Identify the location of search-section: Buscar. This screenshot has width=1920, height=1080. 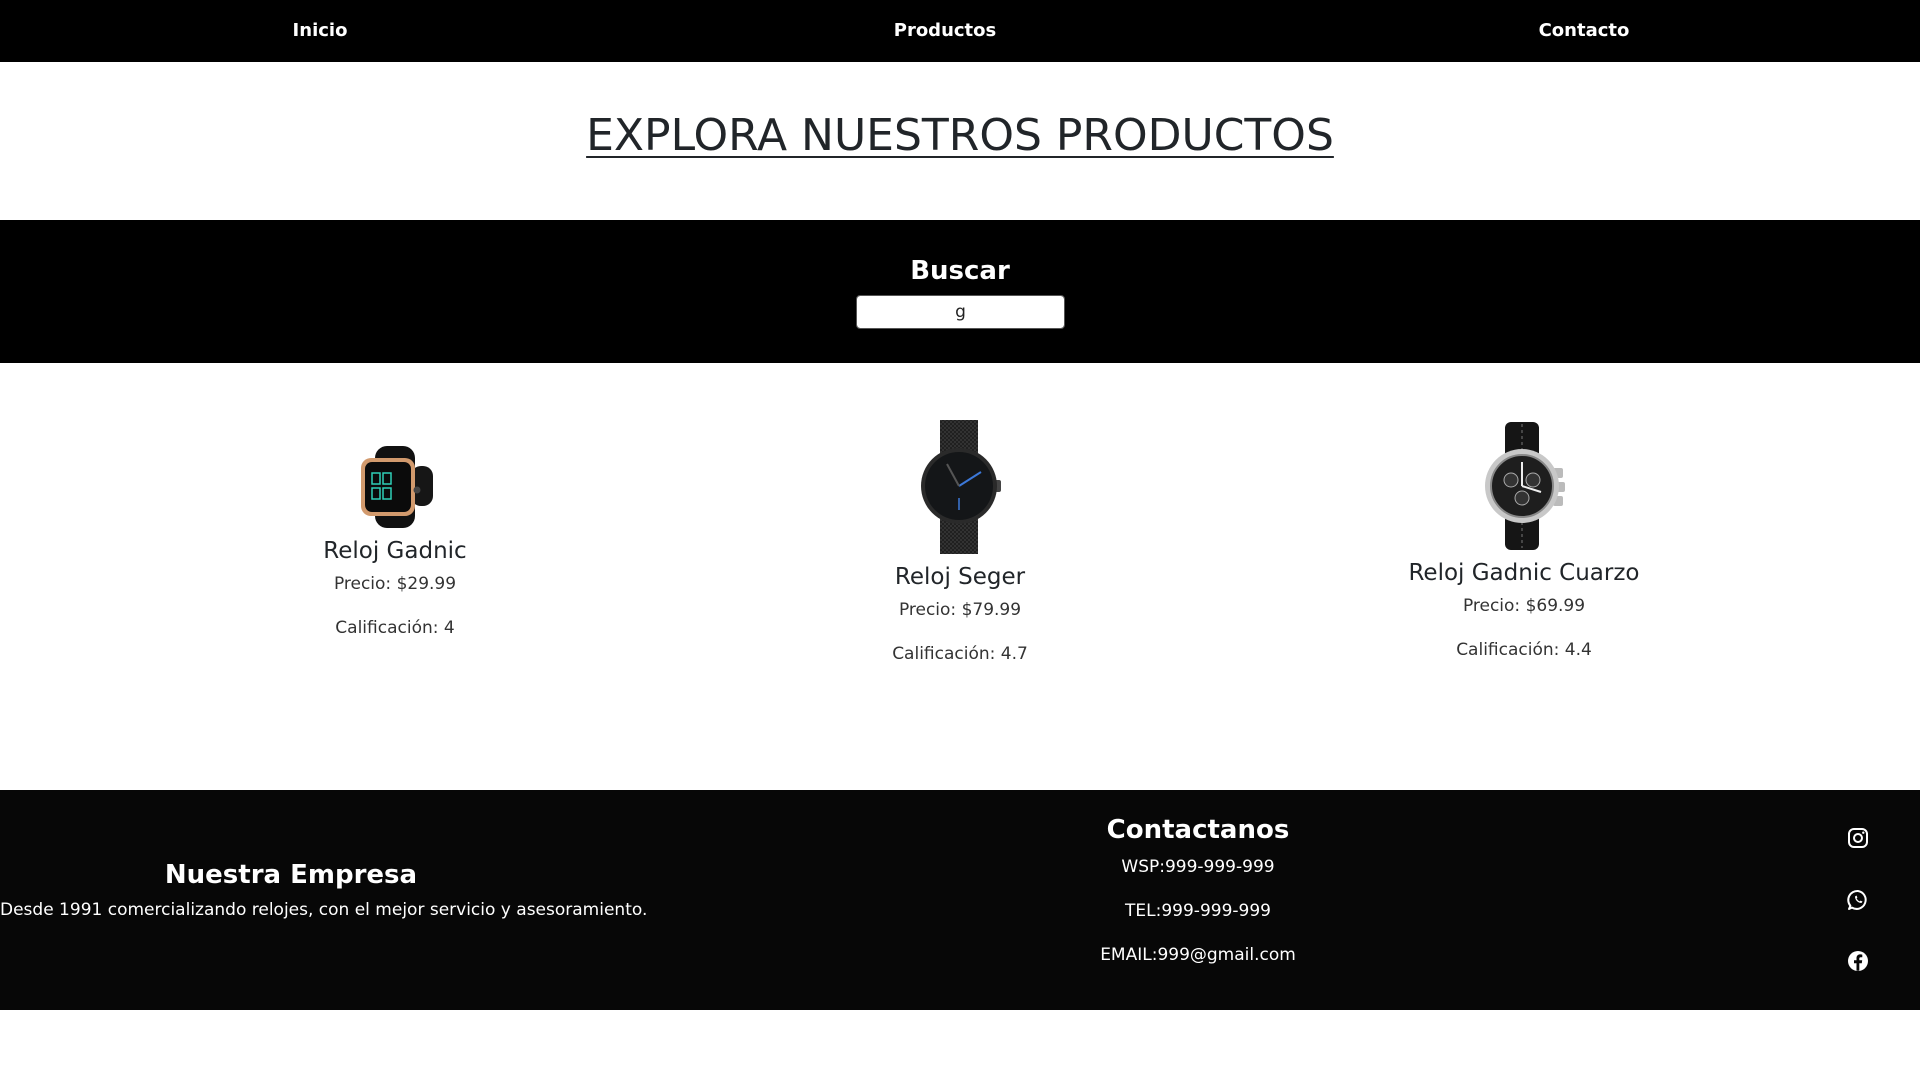
(960, 291).